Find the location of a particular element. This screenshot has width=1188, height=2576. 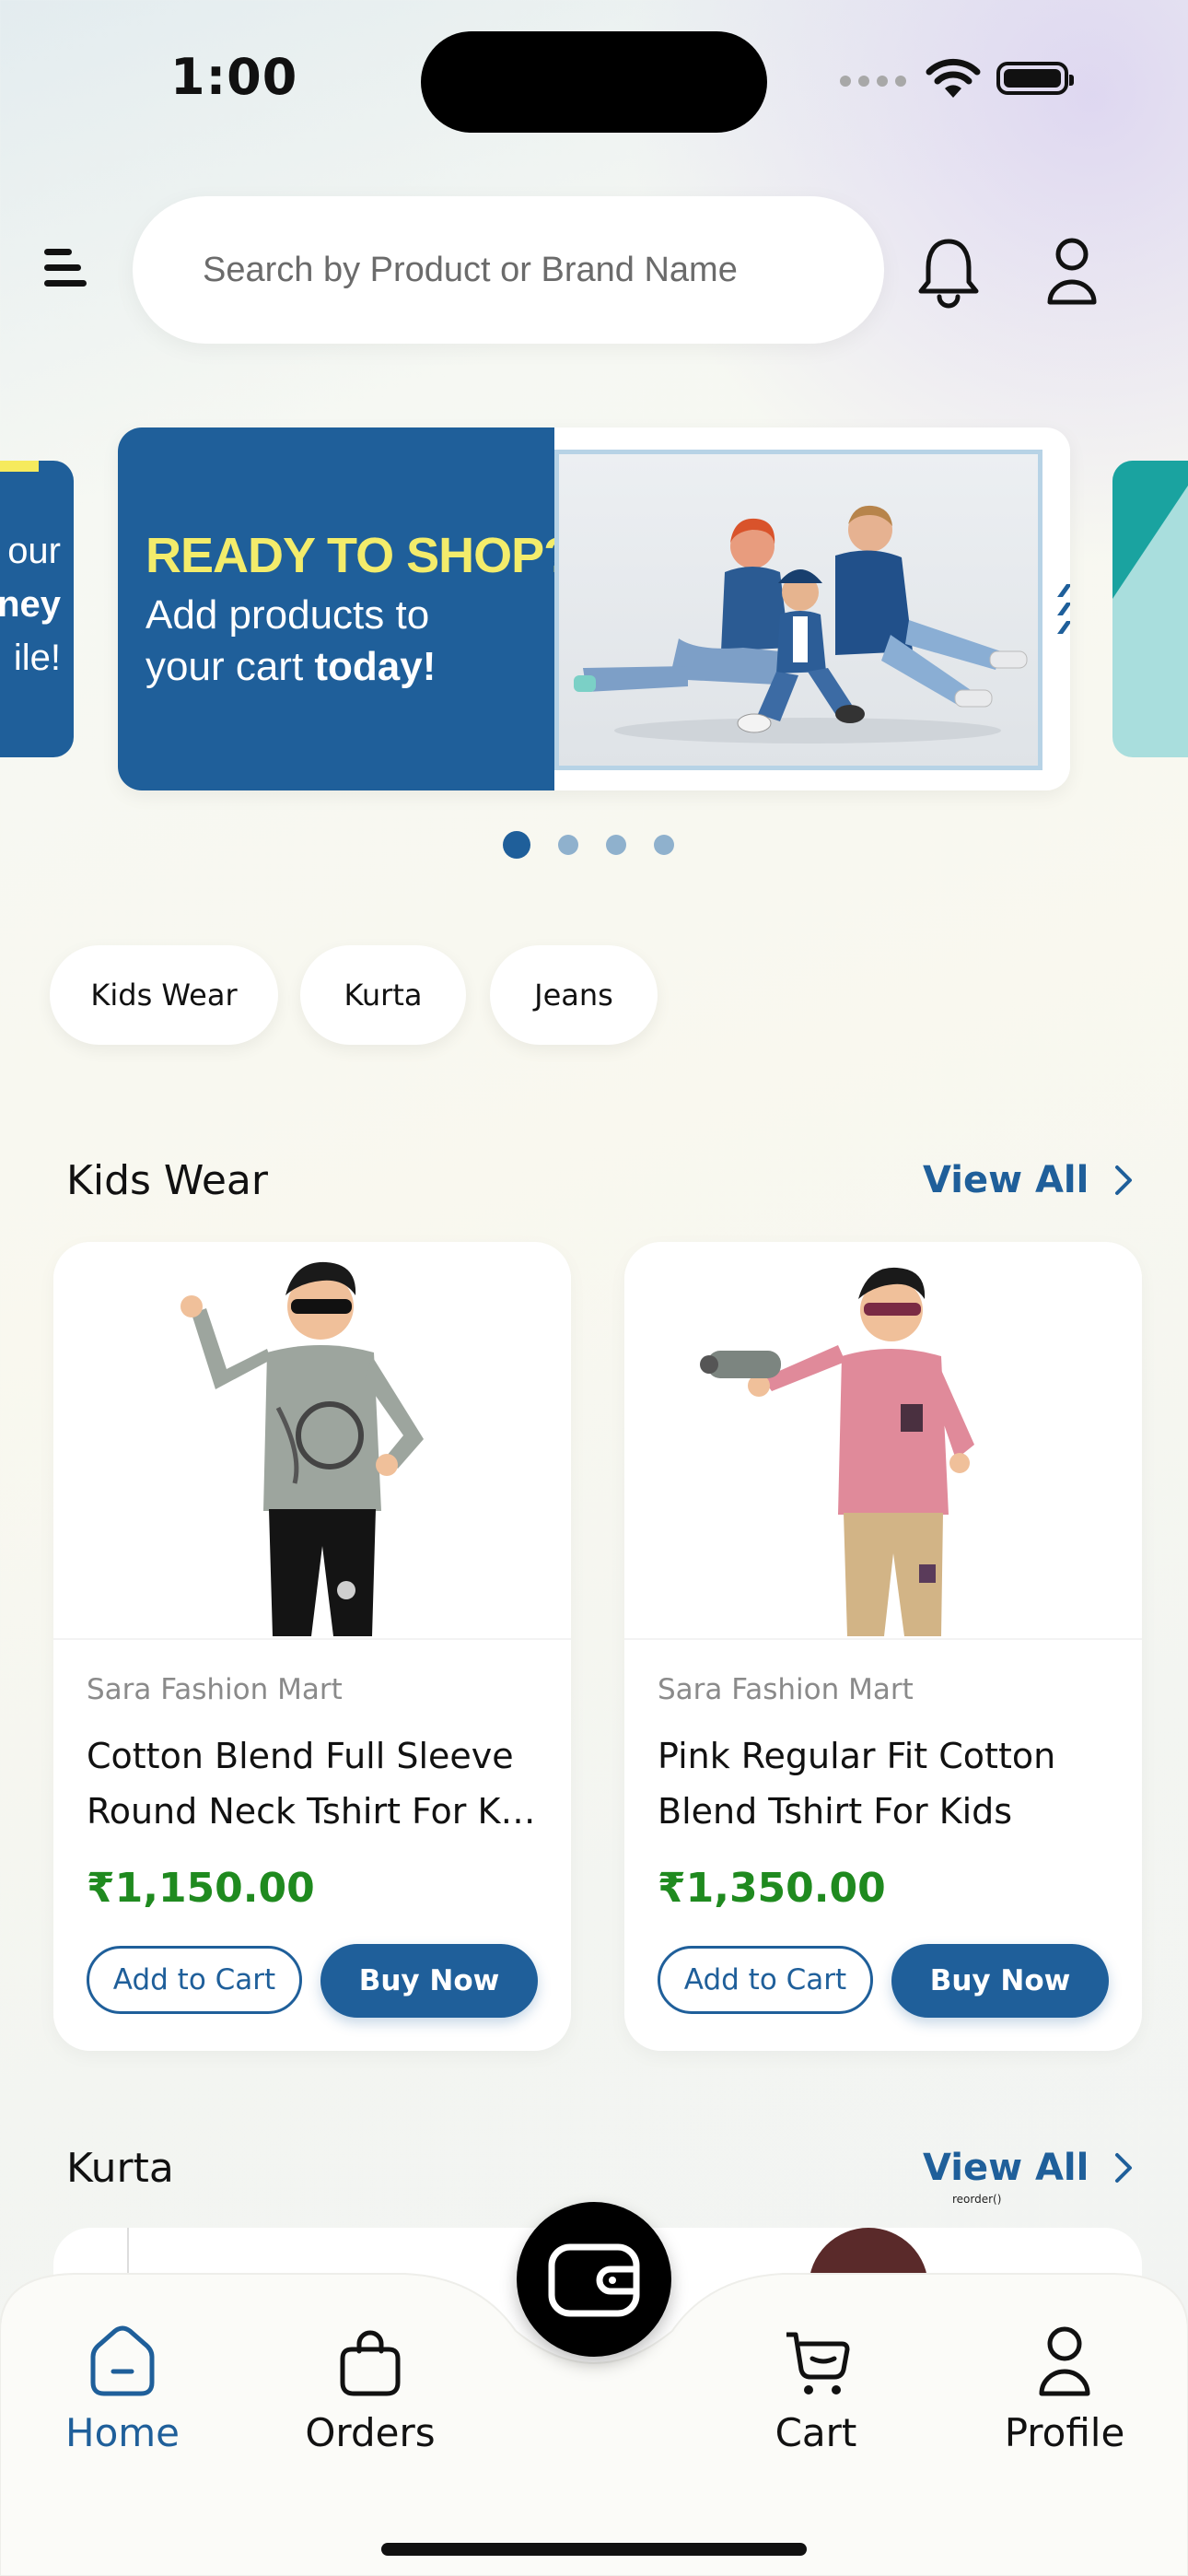

banner-title: READY TO SHOP? is located at coordinates (360, 555).